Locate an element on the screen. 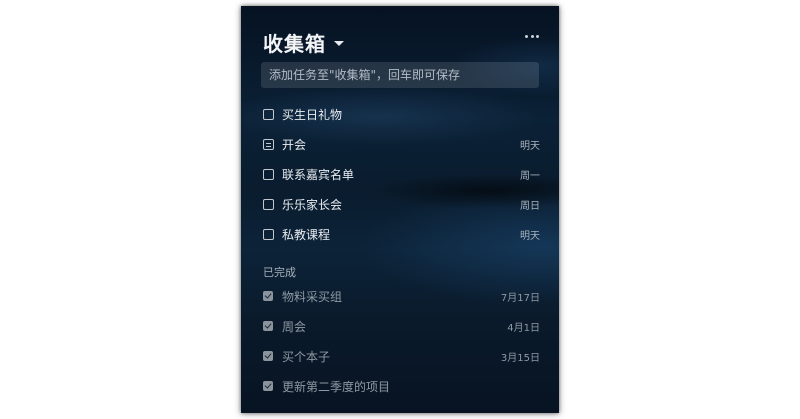 The height and width of the screenshot is (419, 800). page-title: 收集箱 is located at coordinates (294, 42).